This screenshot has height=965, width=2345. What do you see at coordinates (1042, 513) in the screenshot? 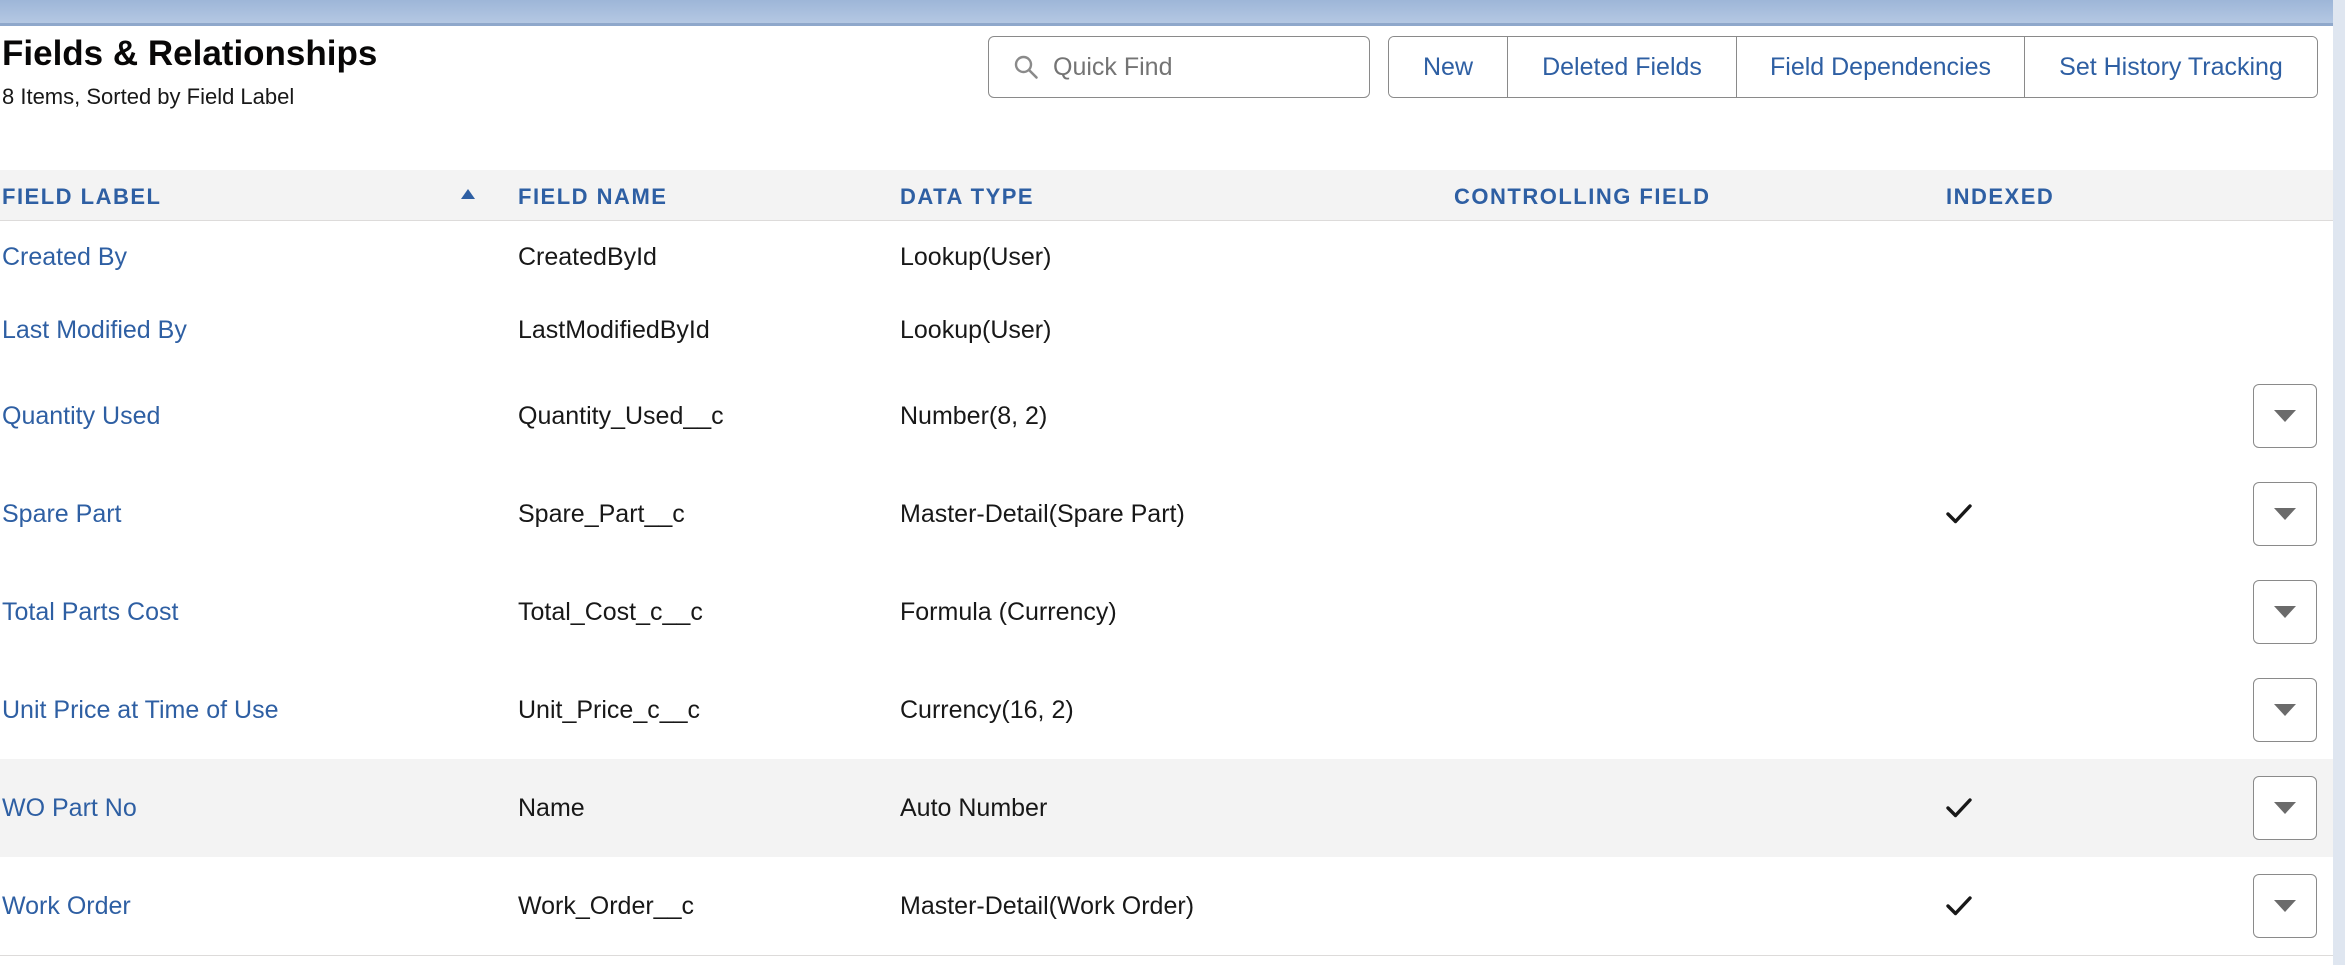
I see `data-type-cell: Master-Detail(Spare Part)` at bounding box center [1042, 513].